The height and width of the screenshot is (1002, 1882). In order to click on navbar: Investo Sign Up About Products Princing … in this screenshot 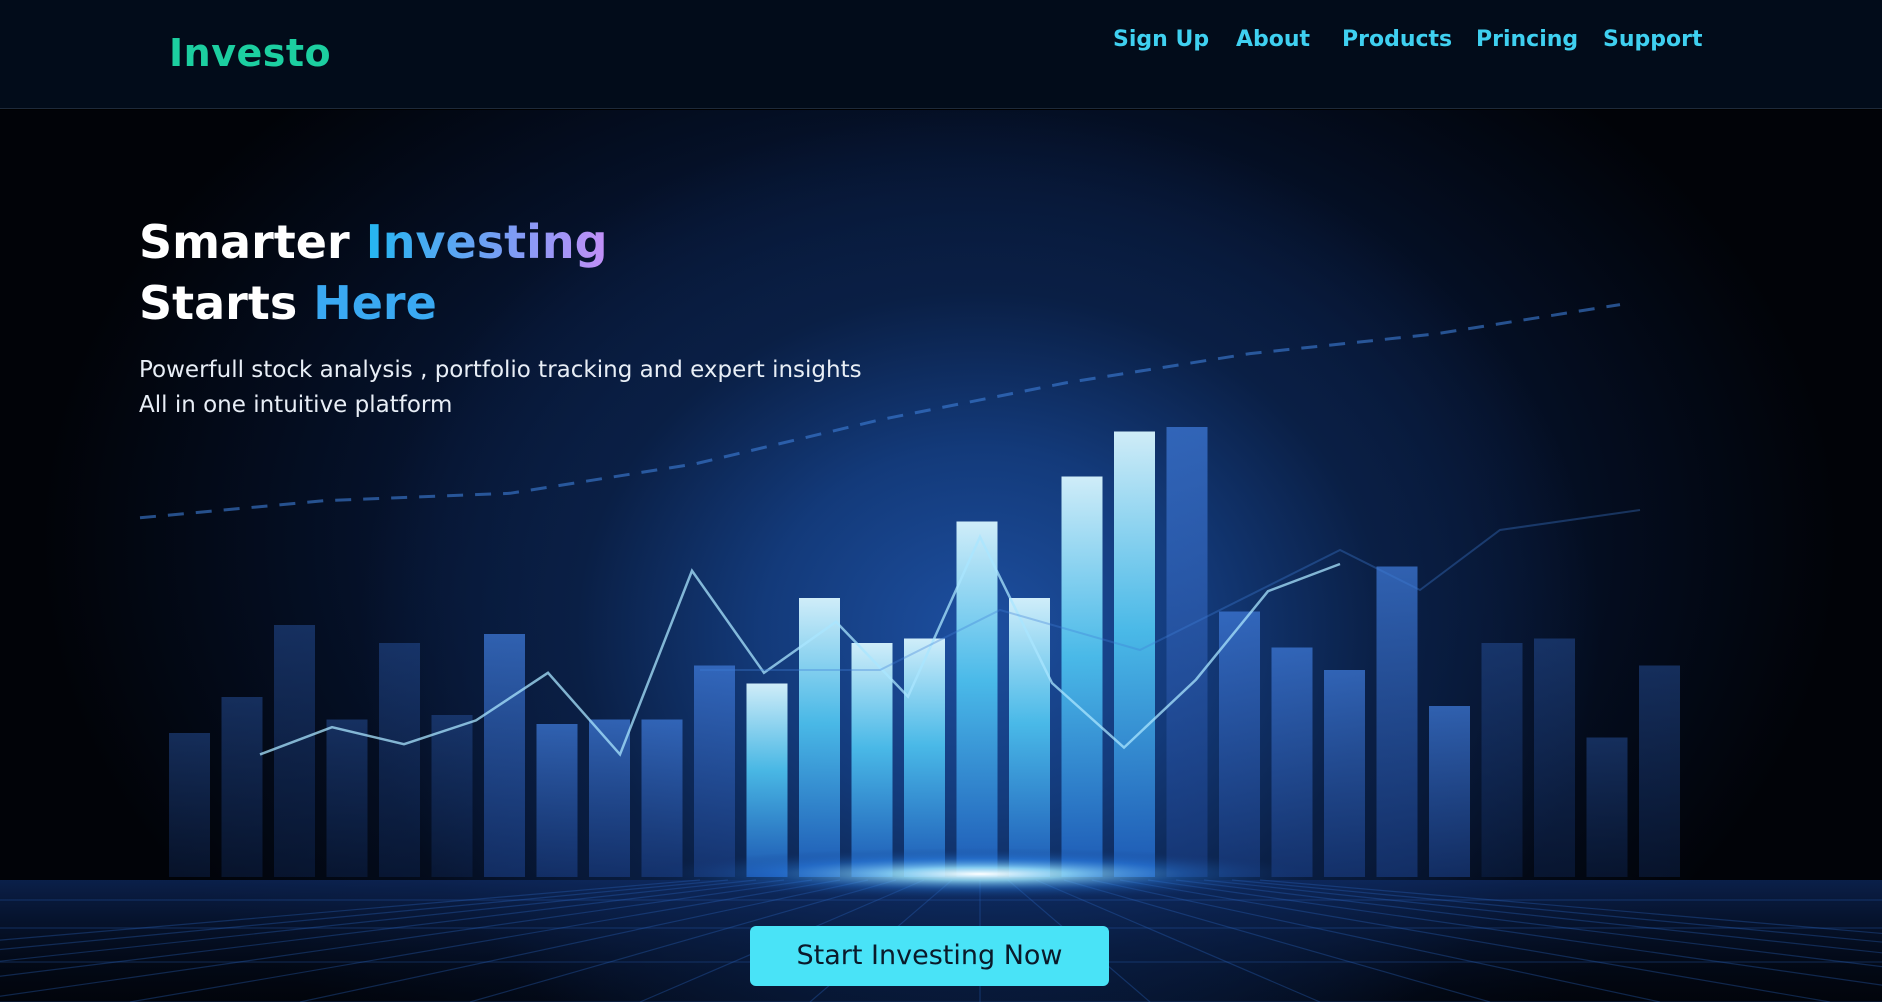, I will do `click(941, 54)`.